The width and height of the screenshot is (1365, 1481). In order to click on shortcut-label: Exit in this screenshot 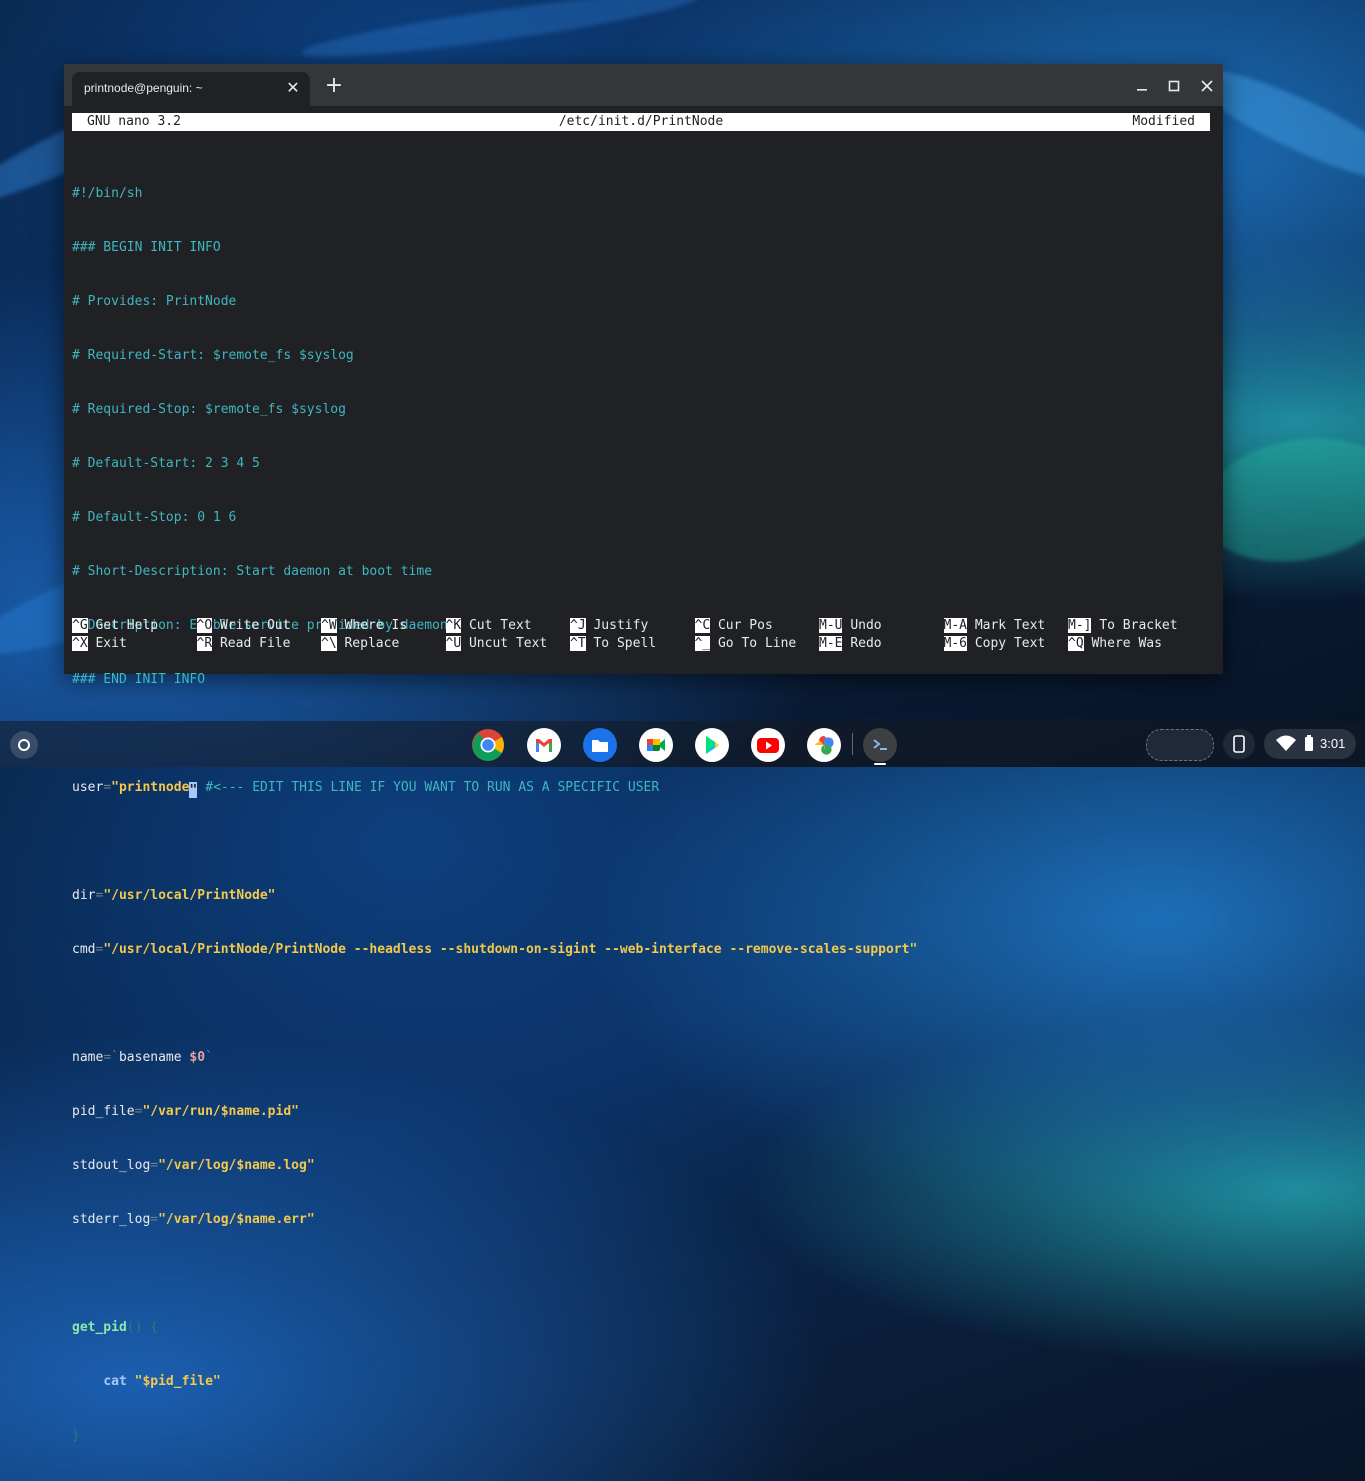, I will do `click(111, 643)`.